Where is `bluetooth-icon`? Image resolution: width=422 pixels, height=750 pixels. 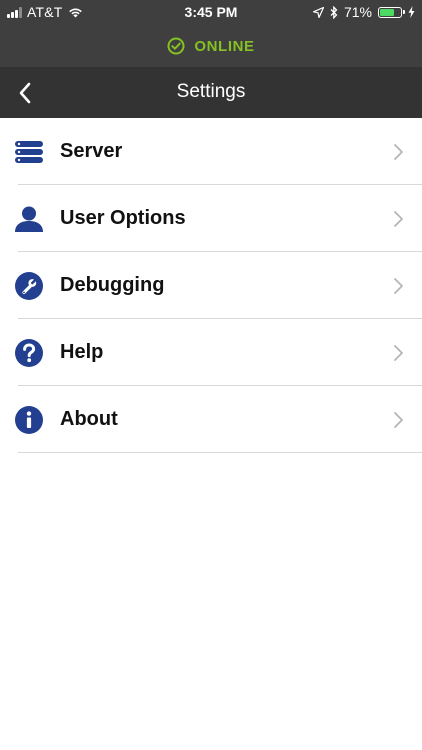 bluetooth-icon is located at coordinates (334, 12).